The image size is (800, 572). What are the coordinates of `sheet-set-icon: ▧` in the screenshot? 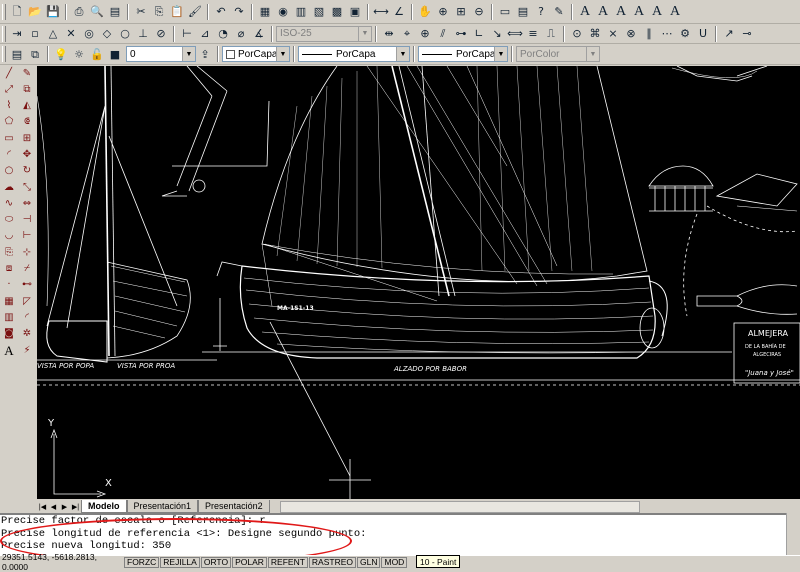 It's located at (319, 12).